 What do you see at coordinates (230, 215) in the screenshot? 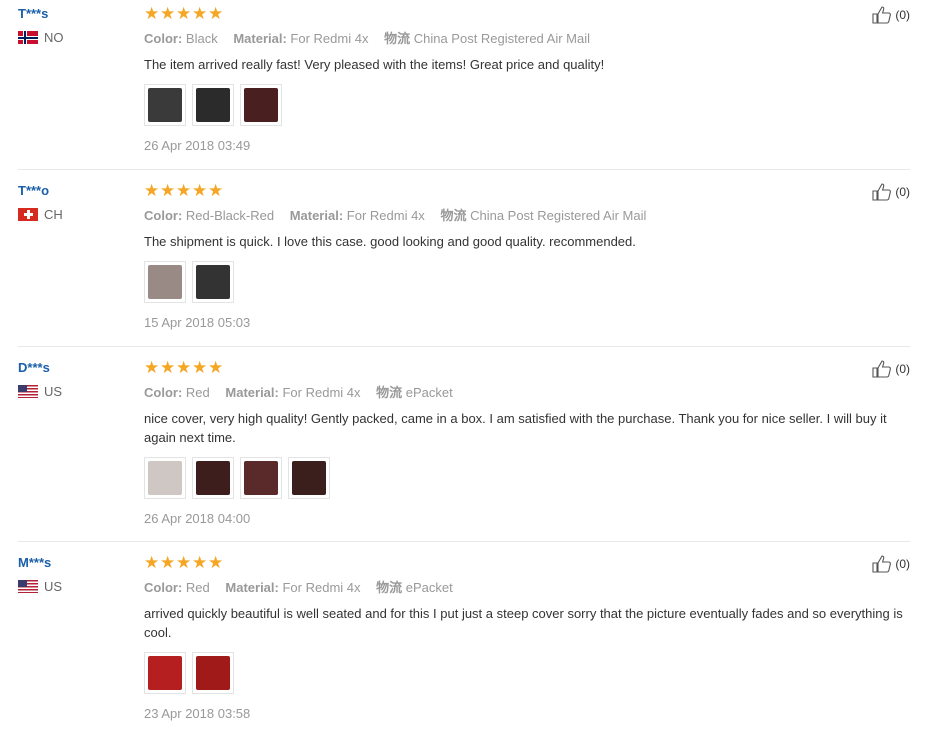
I see `attr-value: Red-Black-Red` at bounding box center [230, 215].